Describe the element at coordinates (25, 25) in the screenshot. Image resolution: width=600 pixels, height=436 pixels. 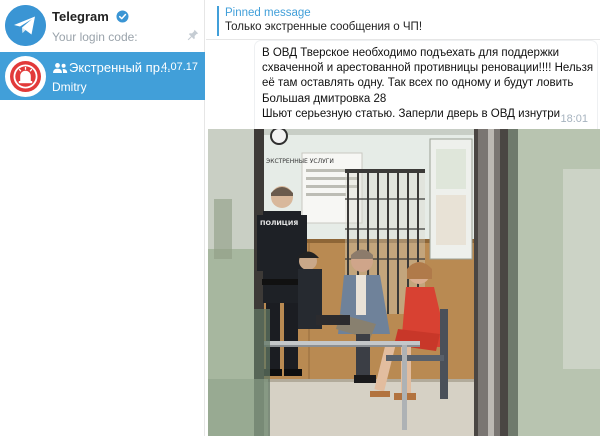
I see `telegram-logo-icon` at that location.